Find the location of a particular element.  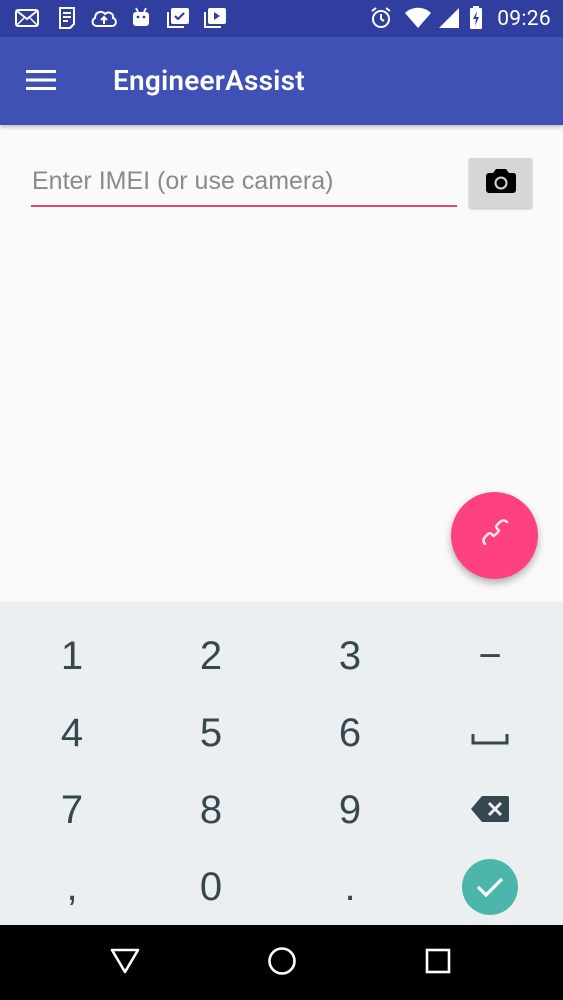

camera-icon is located at coordinates (501, 183).